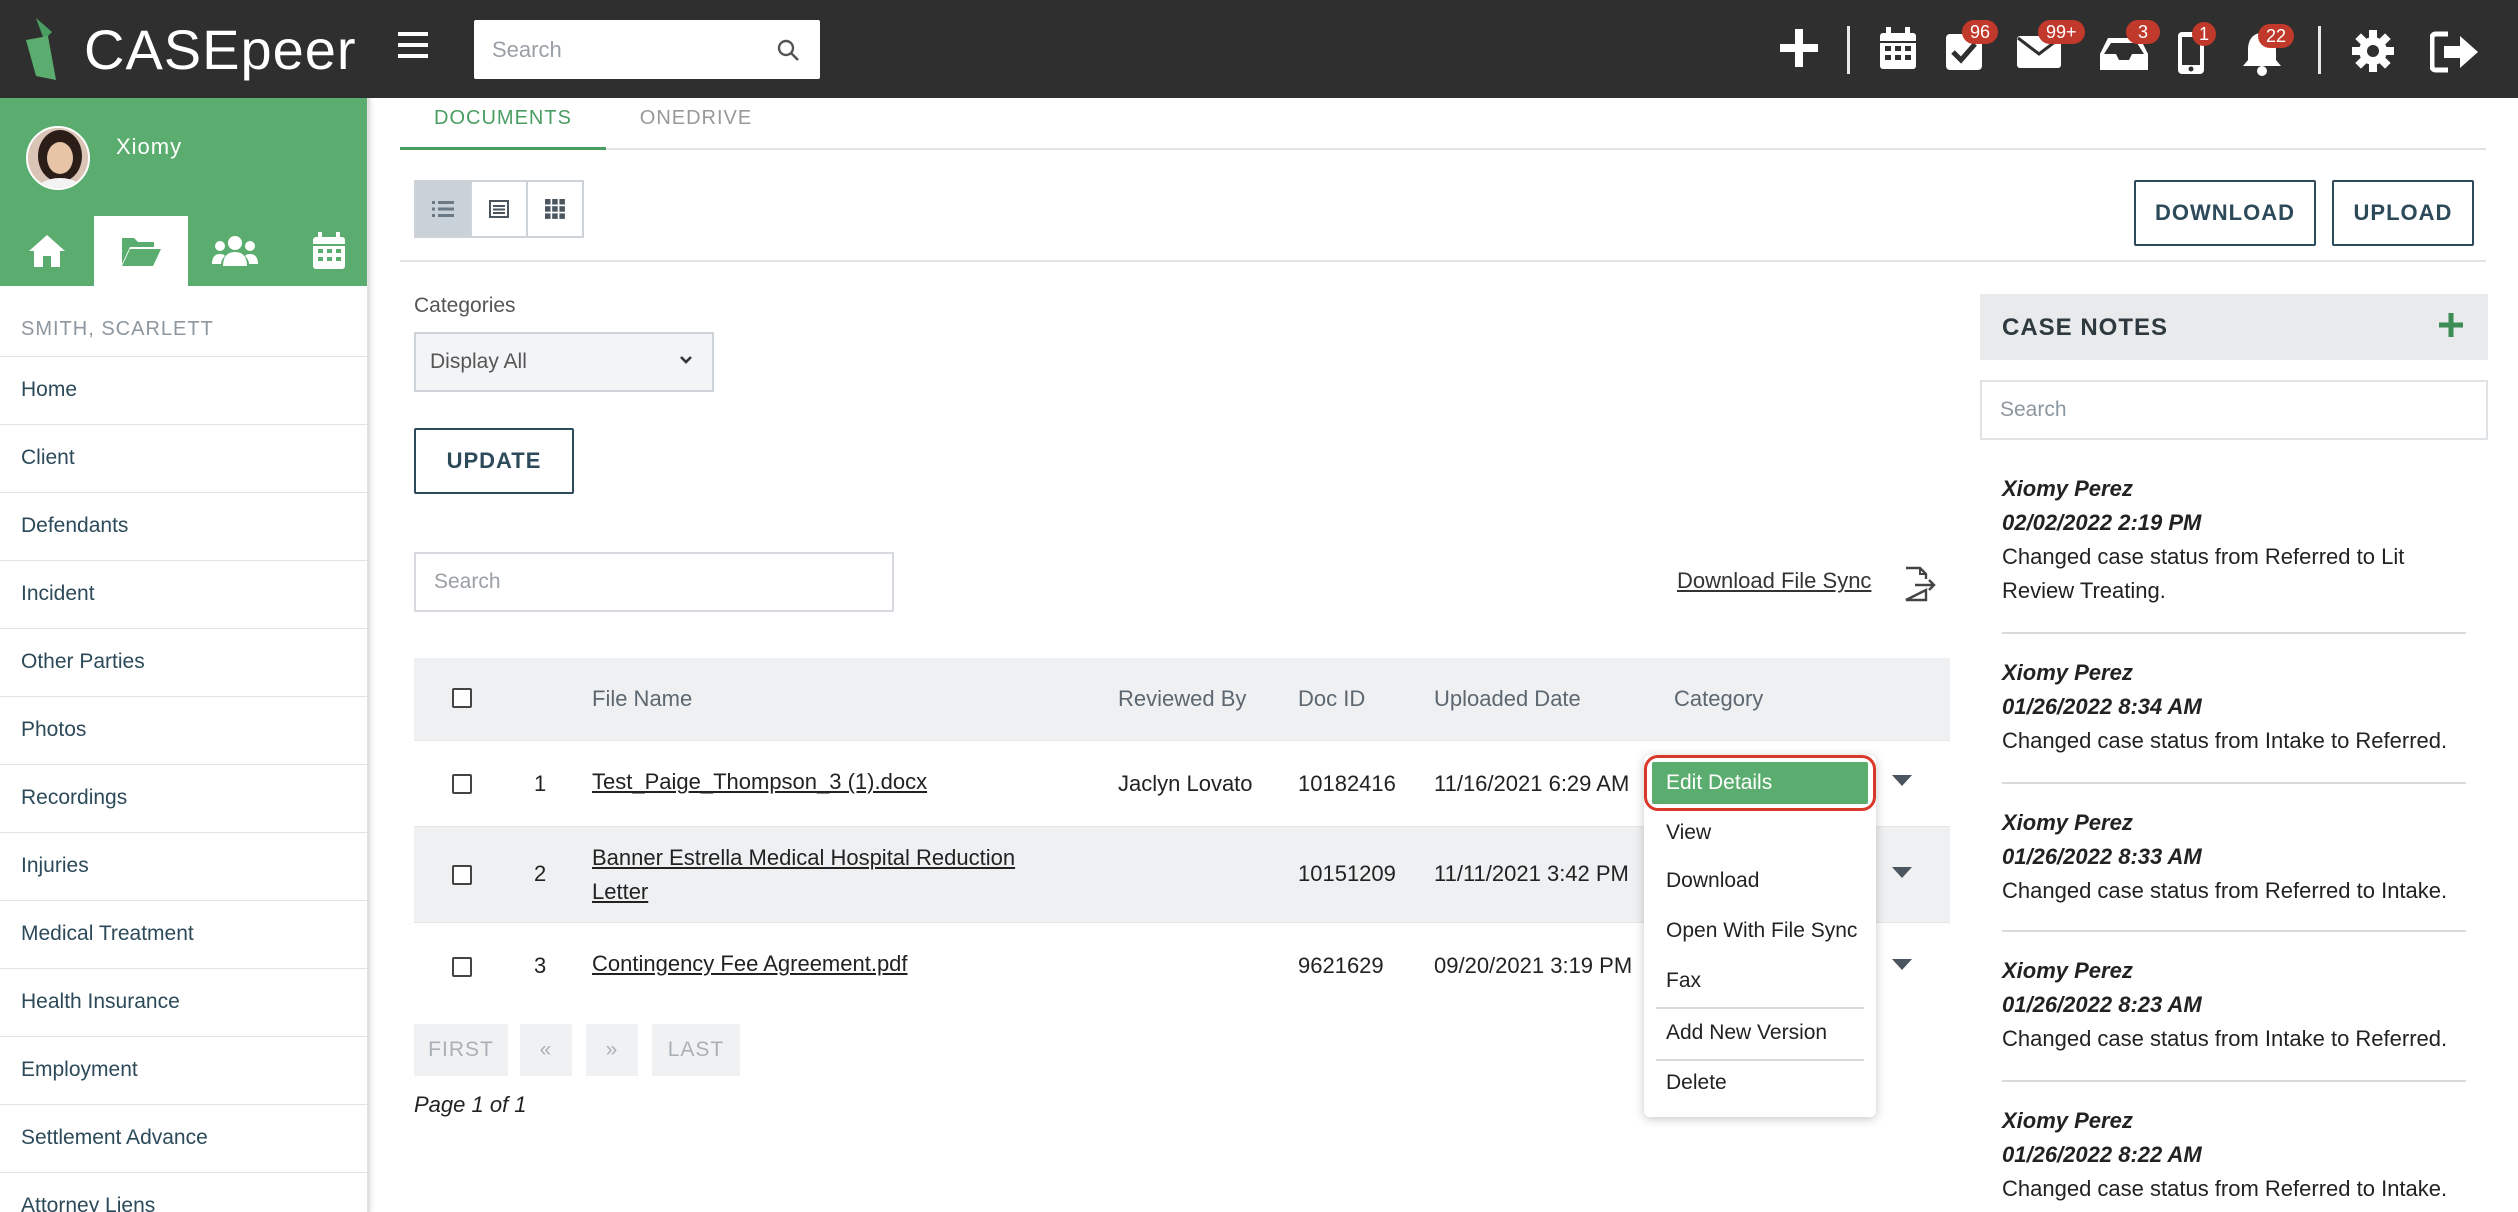  I want to click on pagination-prev: «, so click(546, 1050).